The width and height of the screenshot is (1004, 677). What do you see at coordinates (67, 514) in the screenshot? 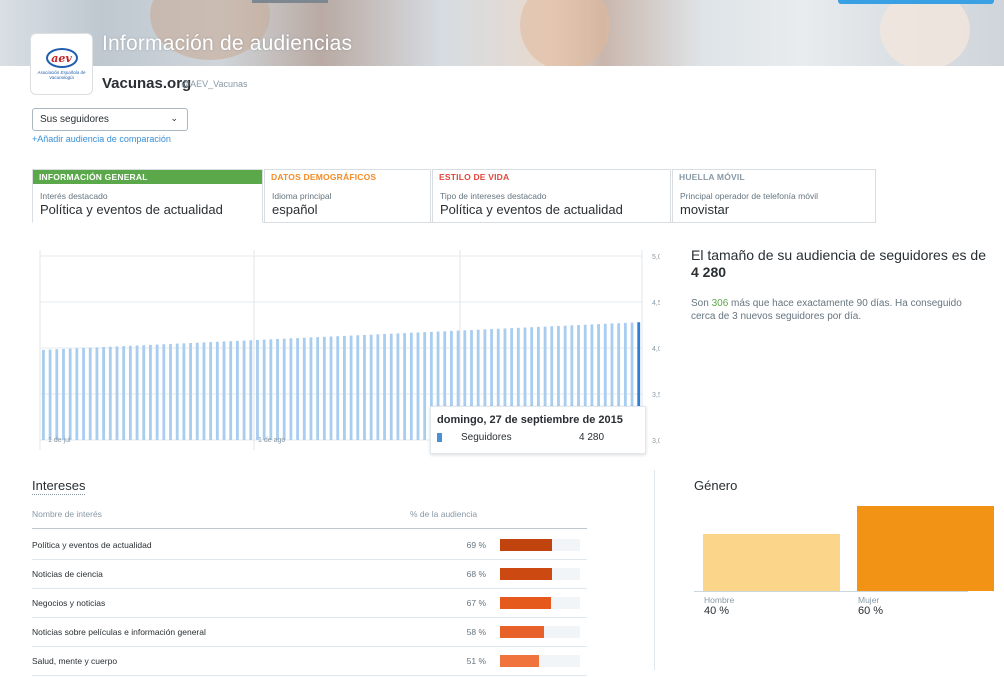
I see `interests-col-name: Nombre de interés` at bounding box center [67, 514].